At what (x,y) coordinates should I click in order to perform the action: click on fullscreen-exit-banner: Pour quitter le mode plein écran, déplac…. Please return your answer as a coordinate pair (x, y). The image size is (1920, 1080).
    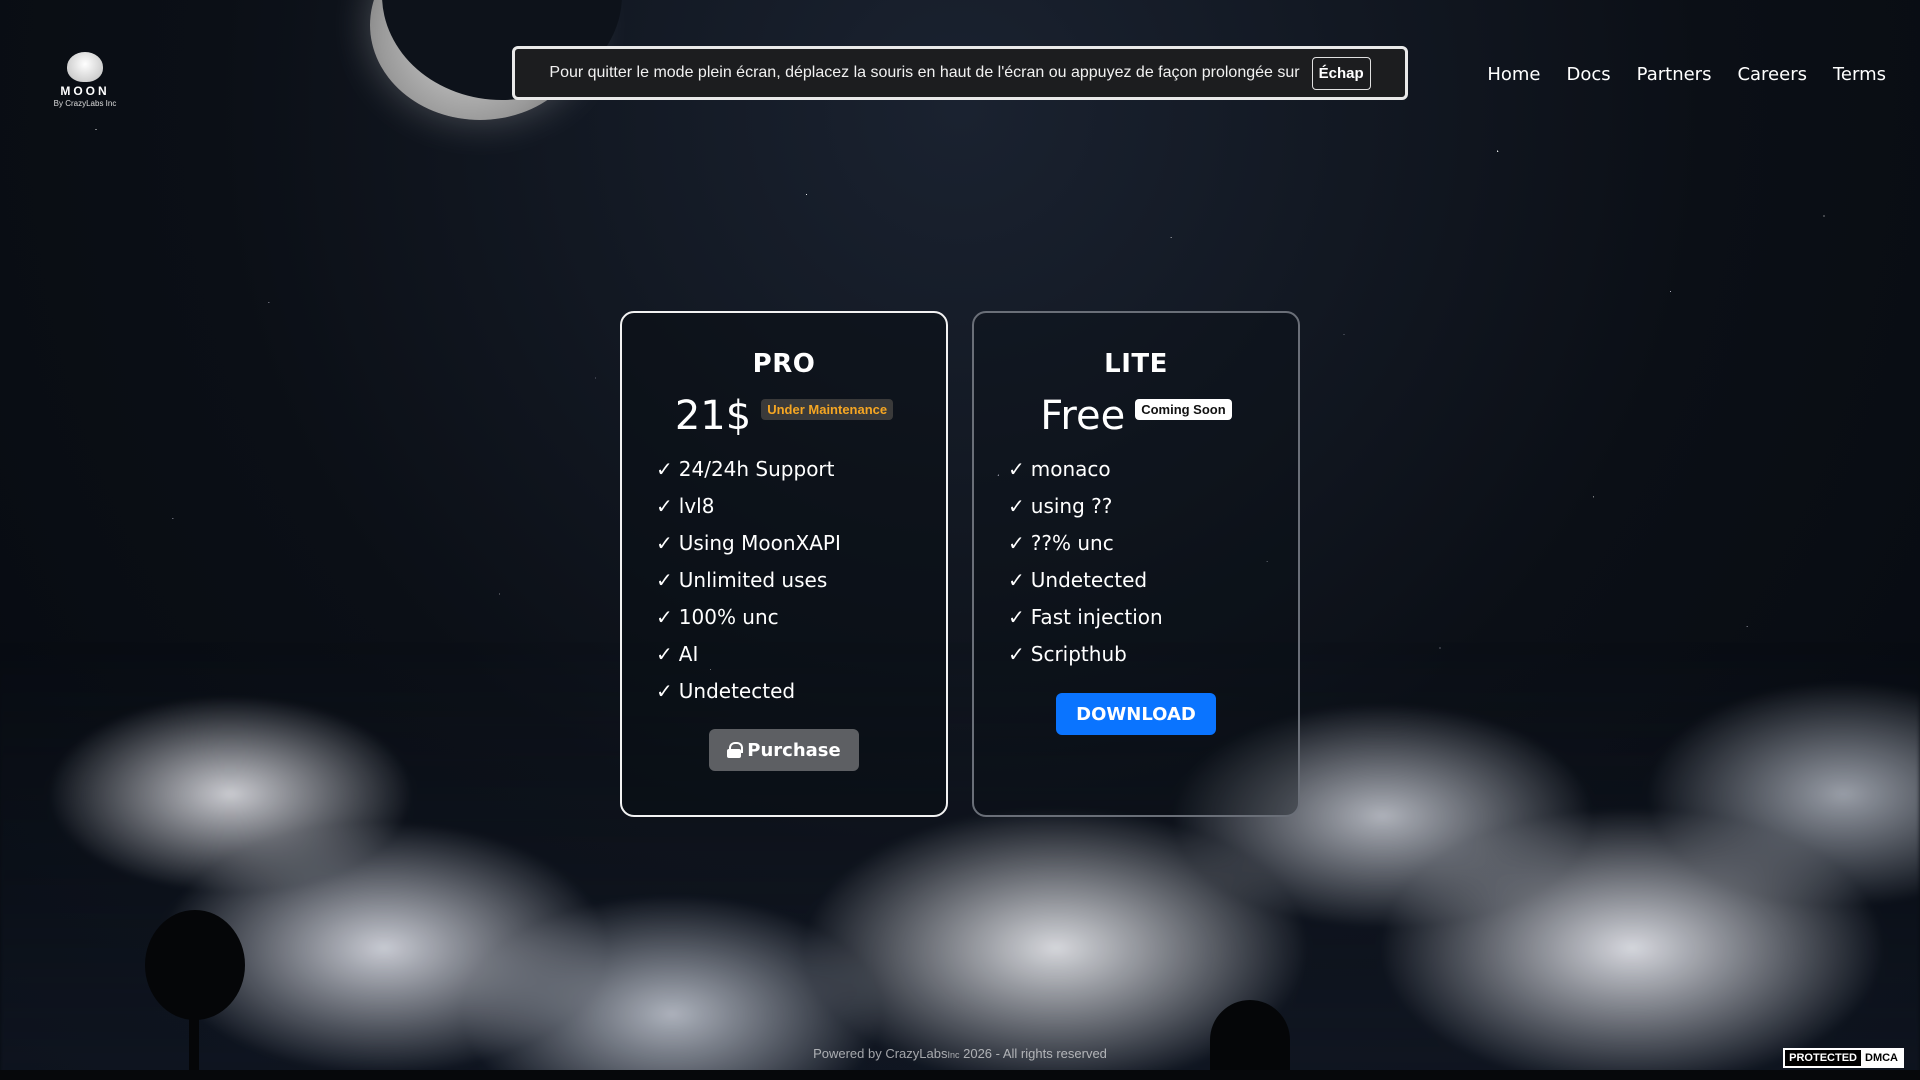
    Looking at the image, I should click on (960, 73).